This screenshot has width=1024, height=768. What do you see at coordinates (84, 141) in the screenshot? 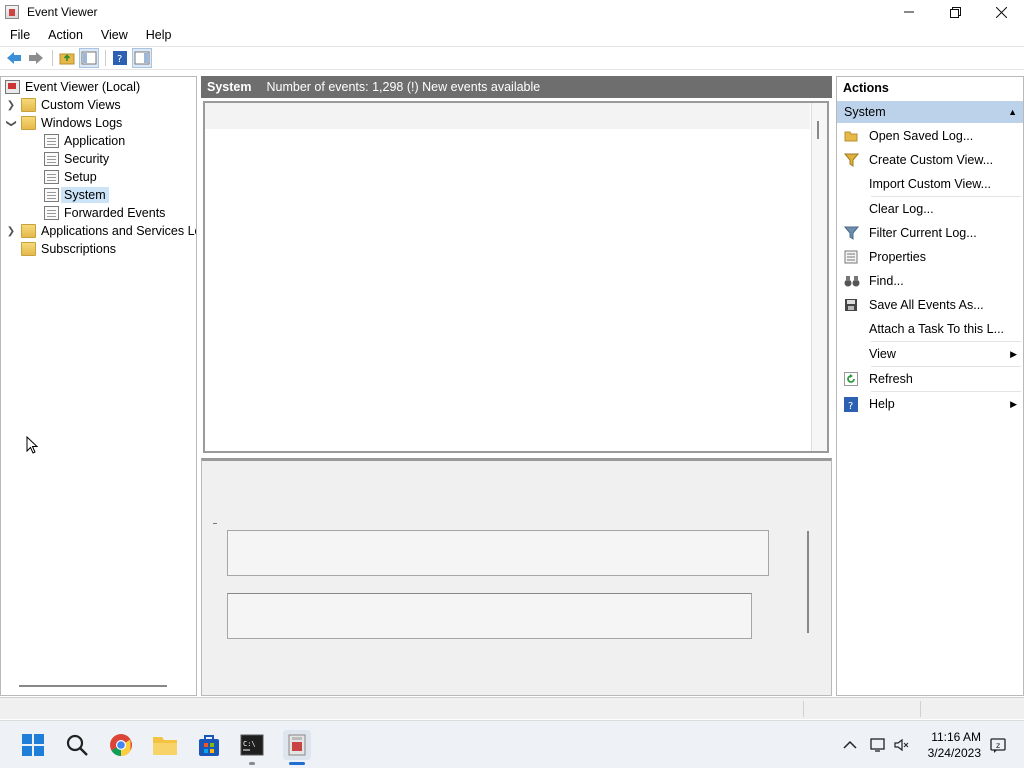
I see `tree-item-application: Application` at bounding box center [84, 141].